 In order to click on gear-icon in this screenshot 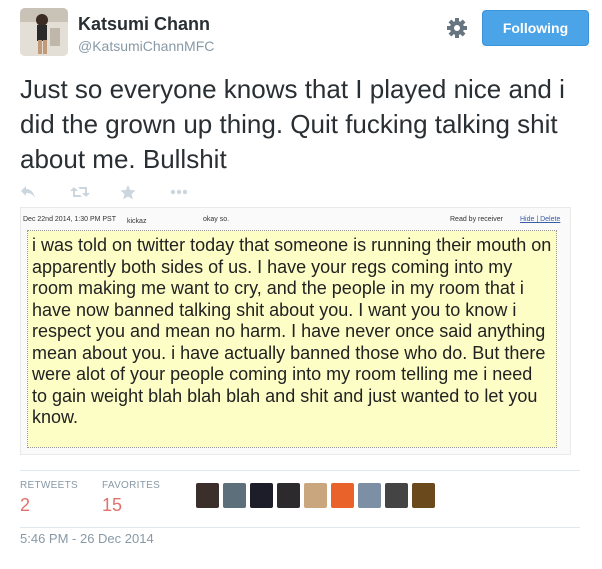, I will do `click(457, 28)`.